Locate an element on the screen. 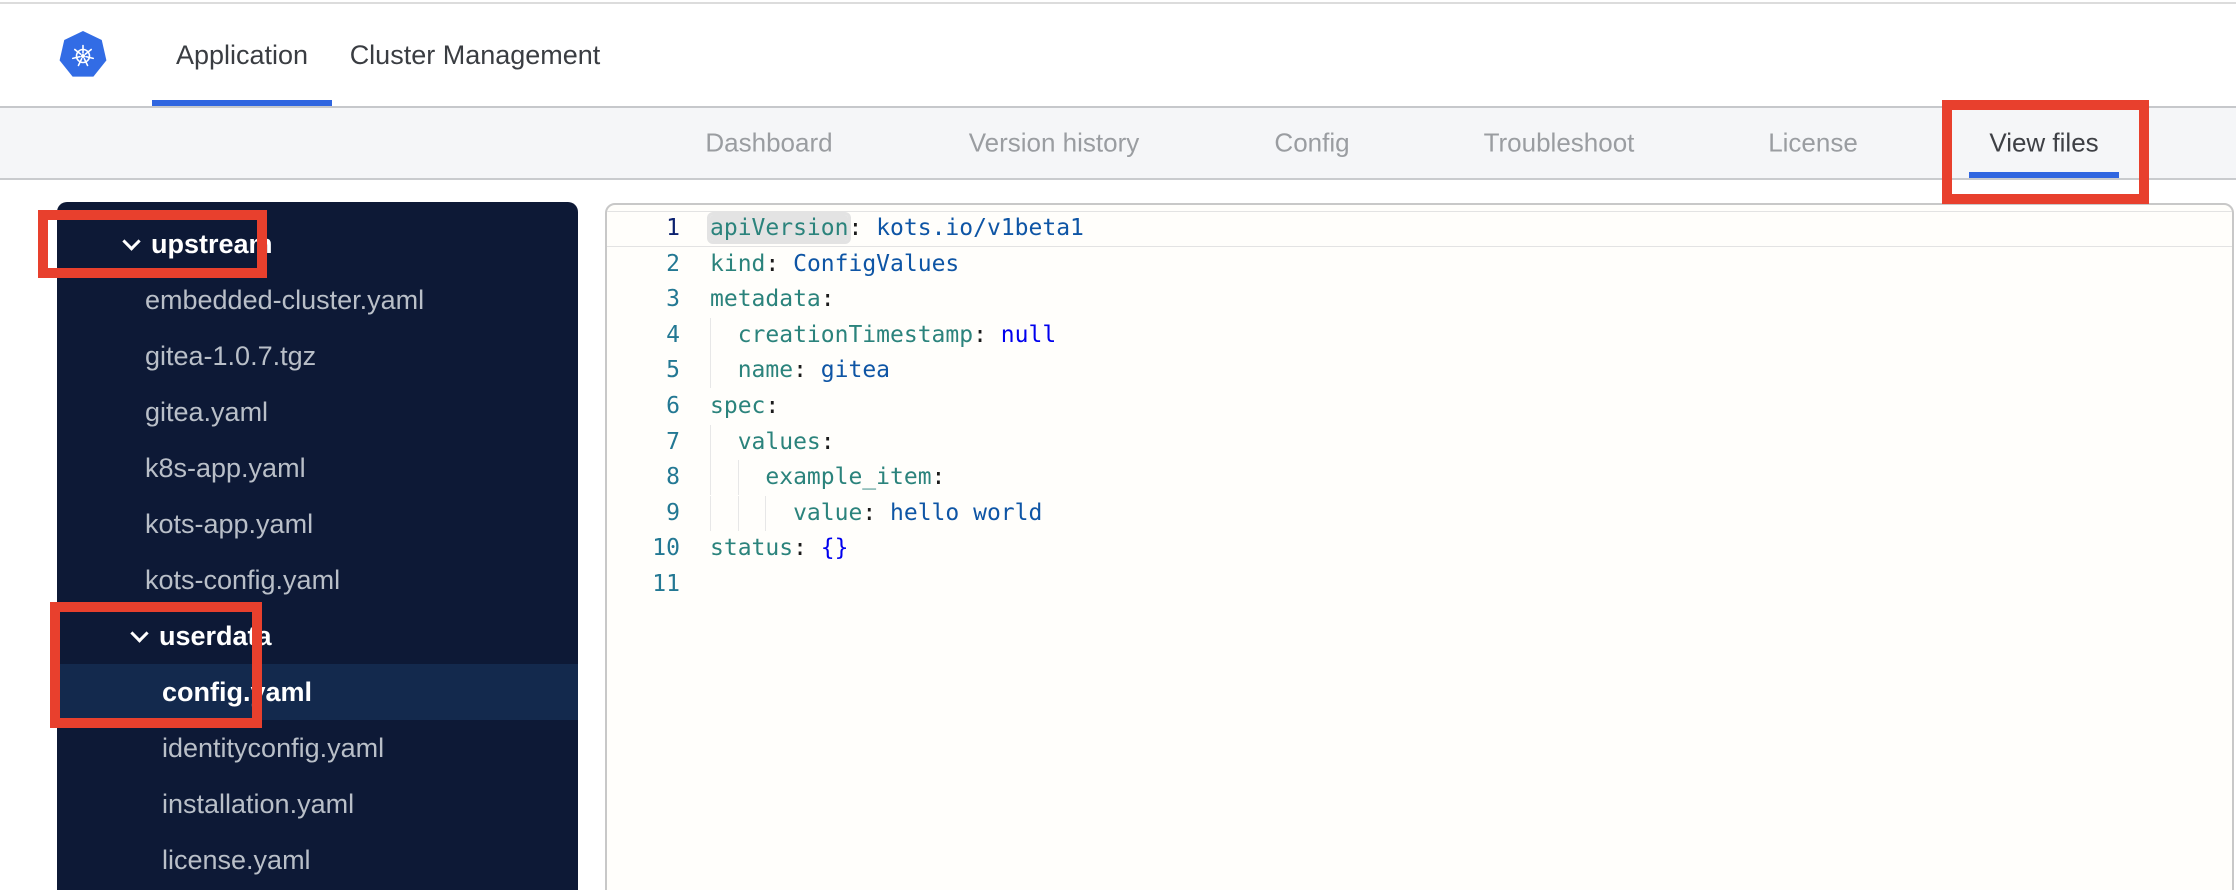  tree-folder-userdata: userdata is located at coordinates (317, 636).